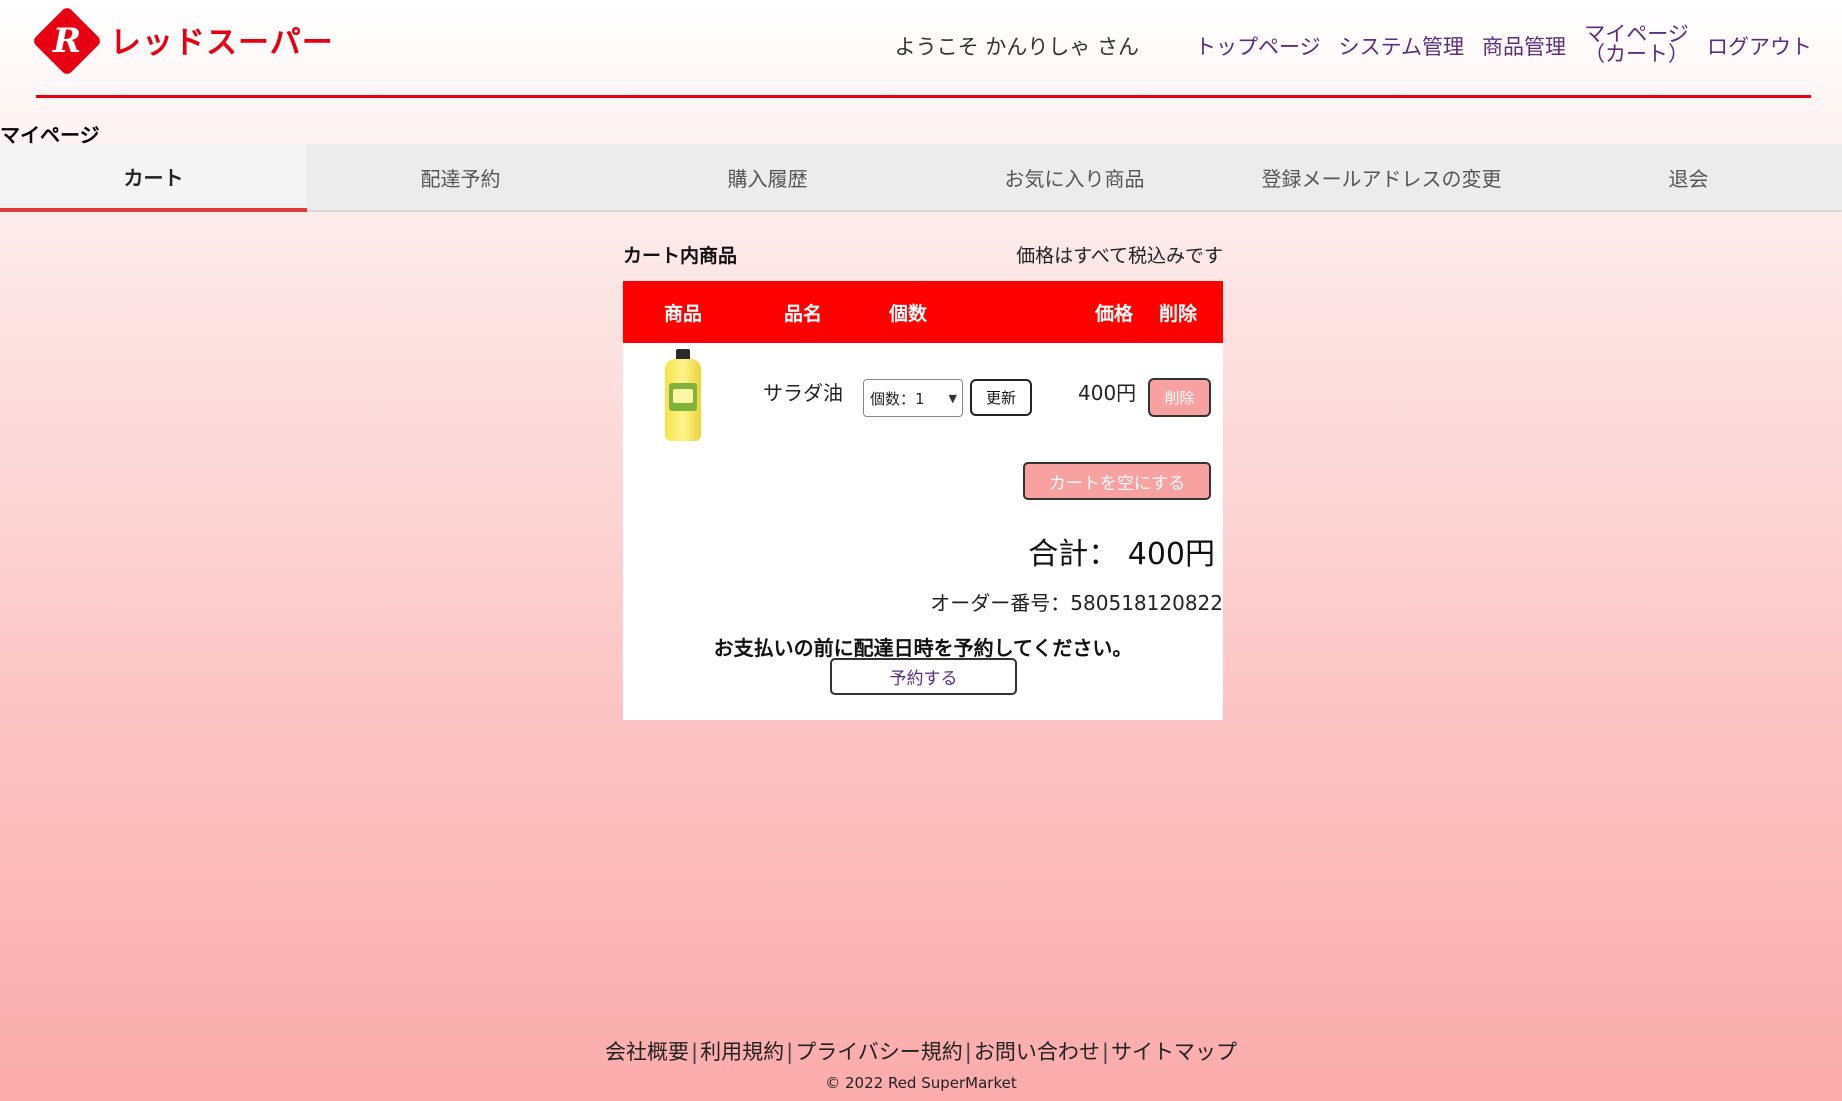 This screenshot has height=1101, width=1842. I want to click on tab-favorites: お気に入り商品, so click(1074, 177).